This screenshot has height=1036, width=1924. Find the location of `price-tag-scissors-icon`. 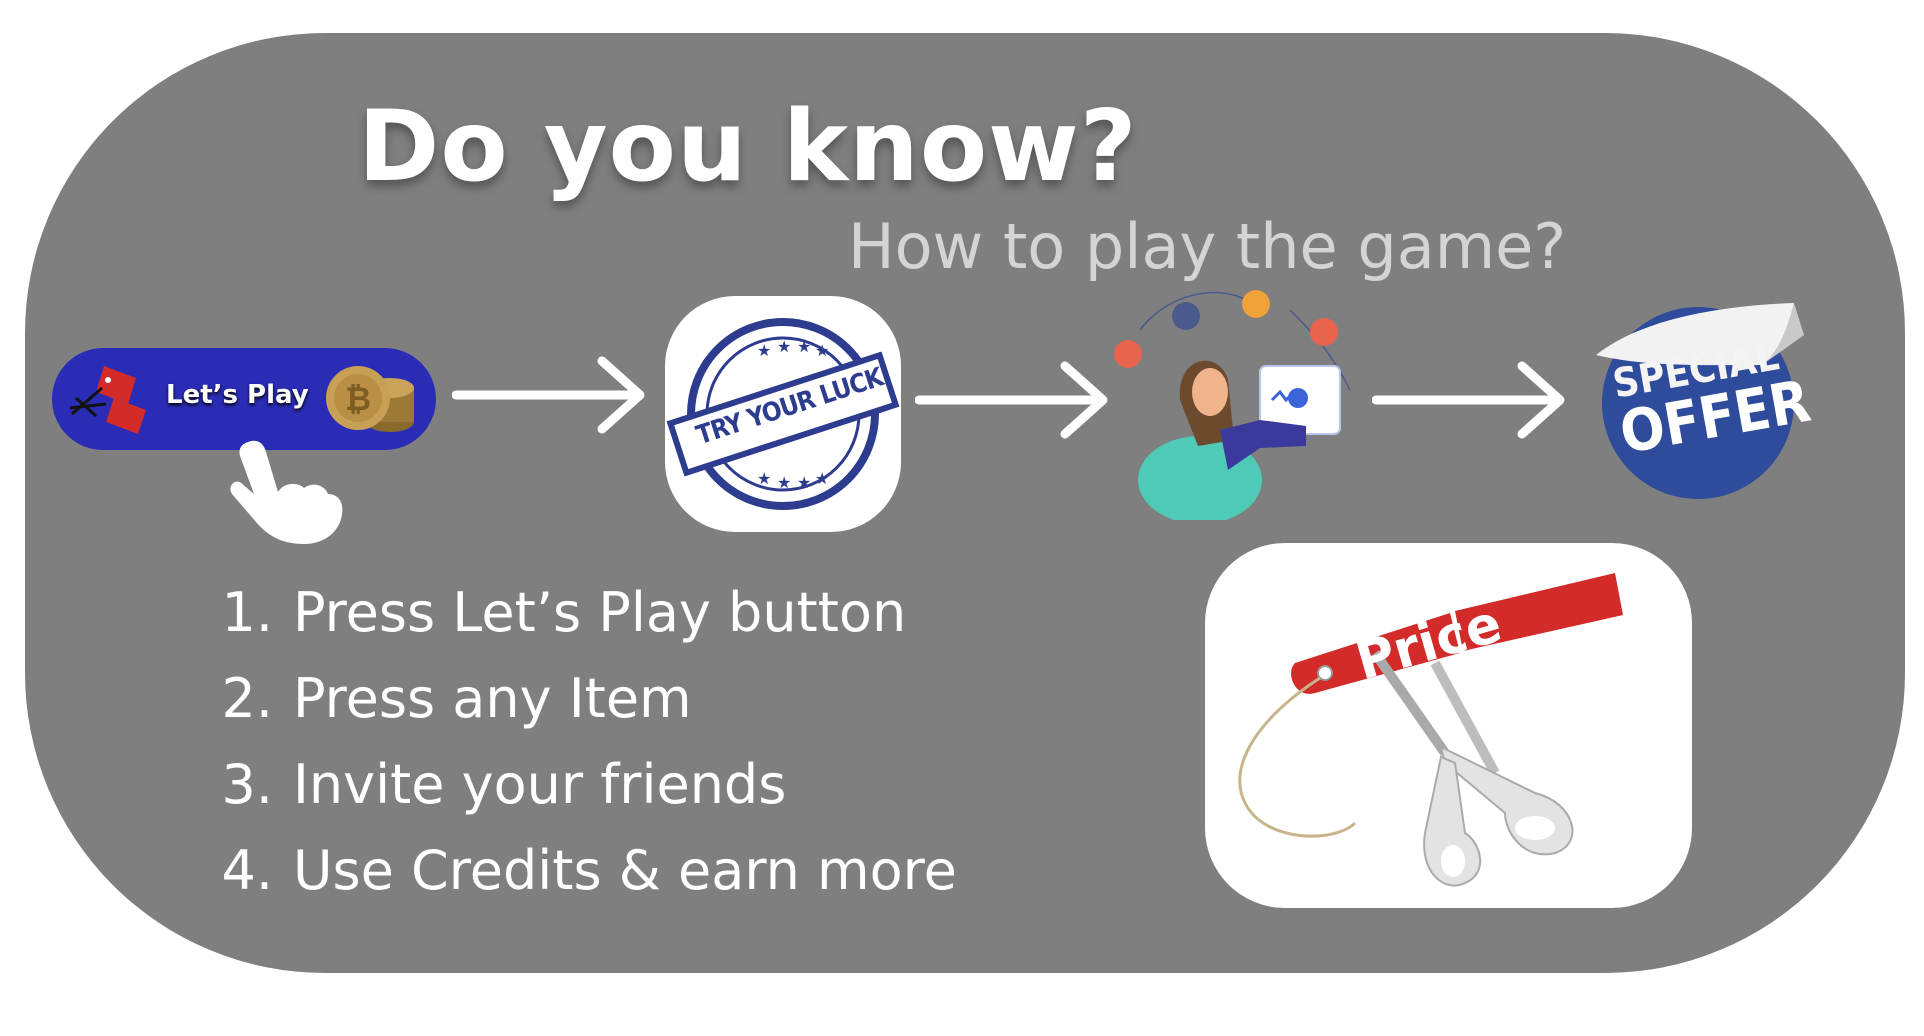

price-tag-scissors-icon is located at coordinates (1430, 730).